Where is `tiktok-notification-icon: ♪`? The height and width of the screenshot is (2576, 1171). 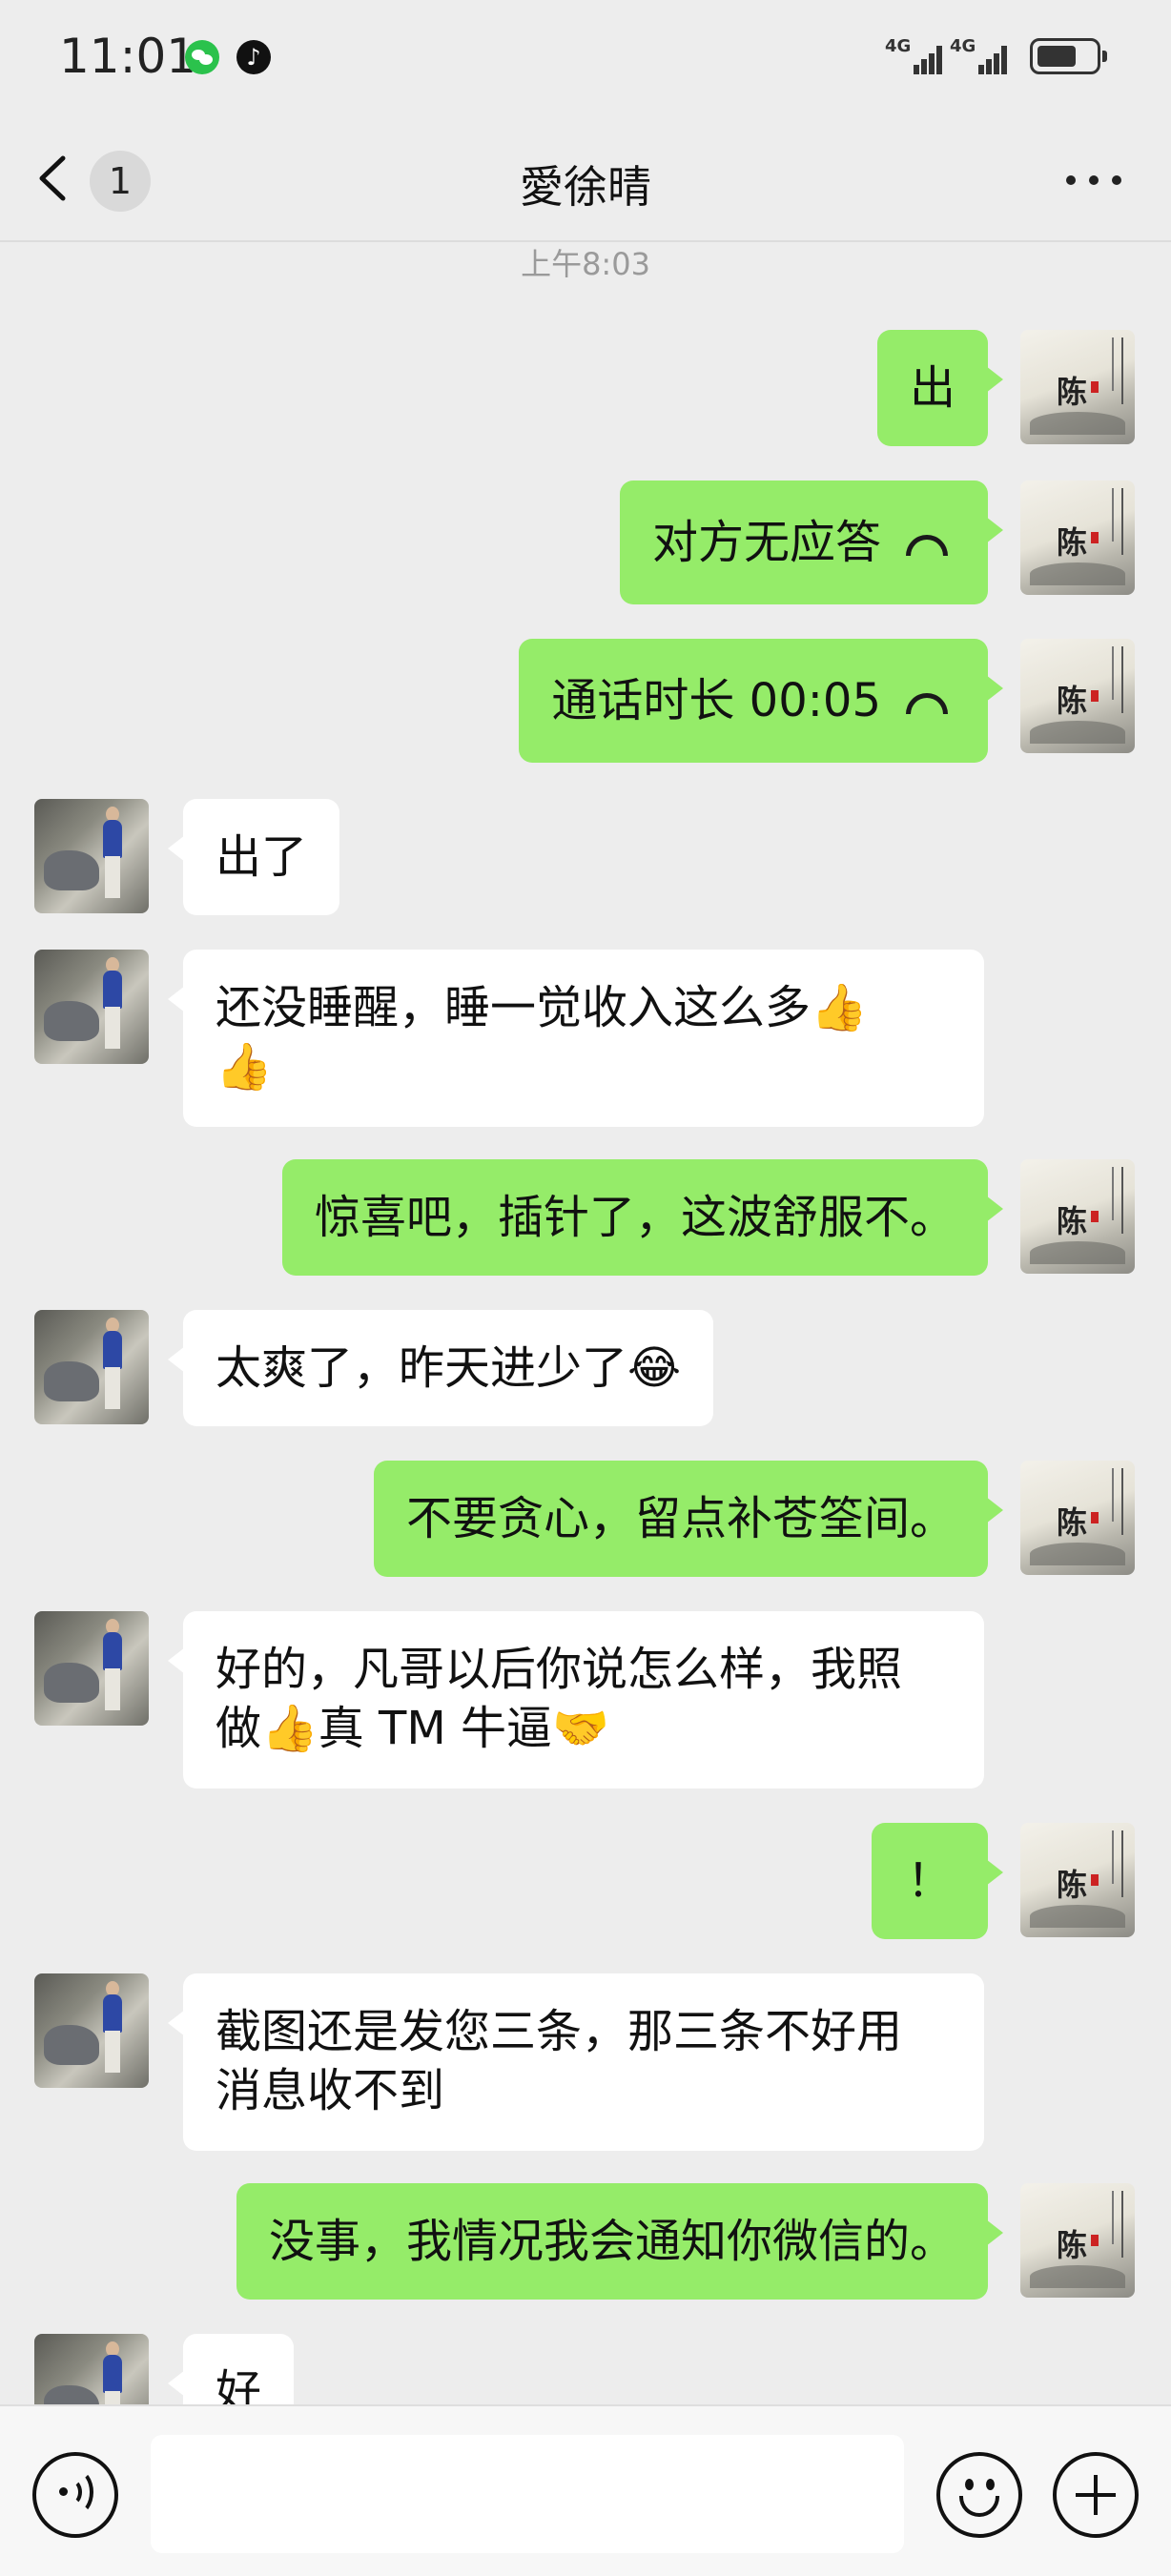 tiktok-notification-icon: ♪ is located at coordinates (253, 57).